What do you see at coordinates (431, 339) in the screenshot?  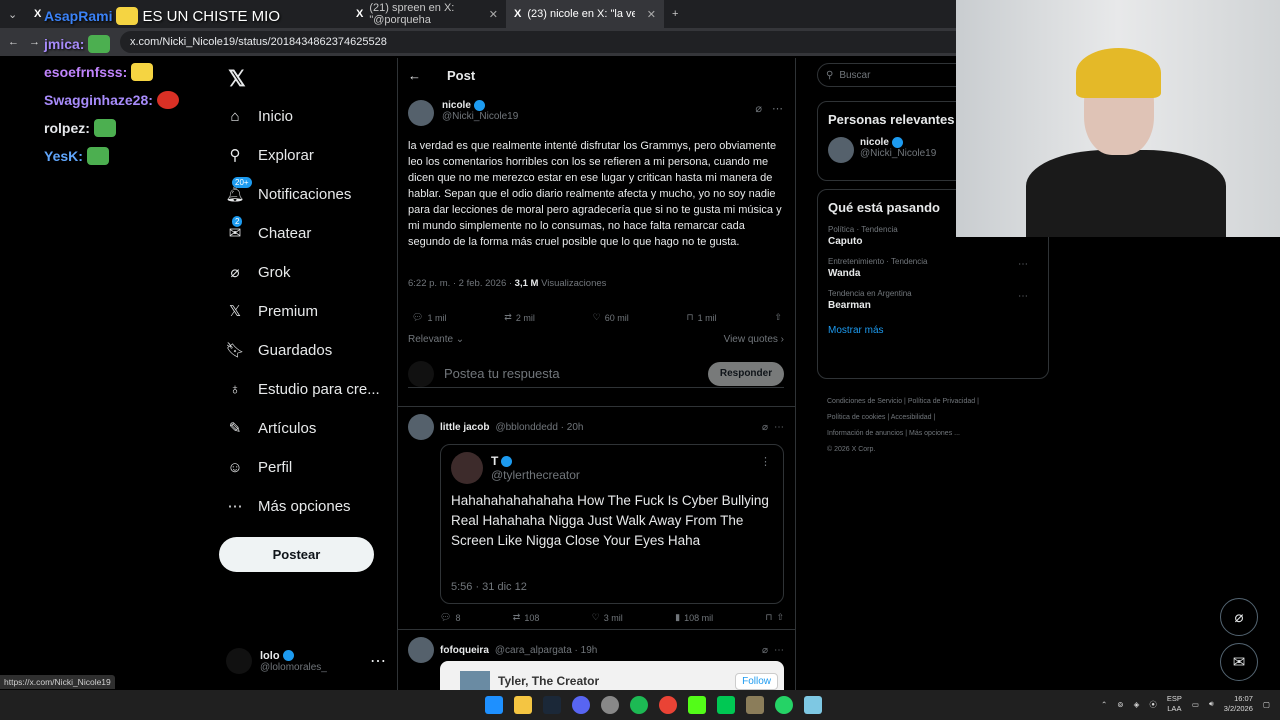 I see `sort-label: Relevante` at bounding box center [431, 339].